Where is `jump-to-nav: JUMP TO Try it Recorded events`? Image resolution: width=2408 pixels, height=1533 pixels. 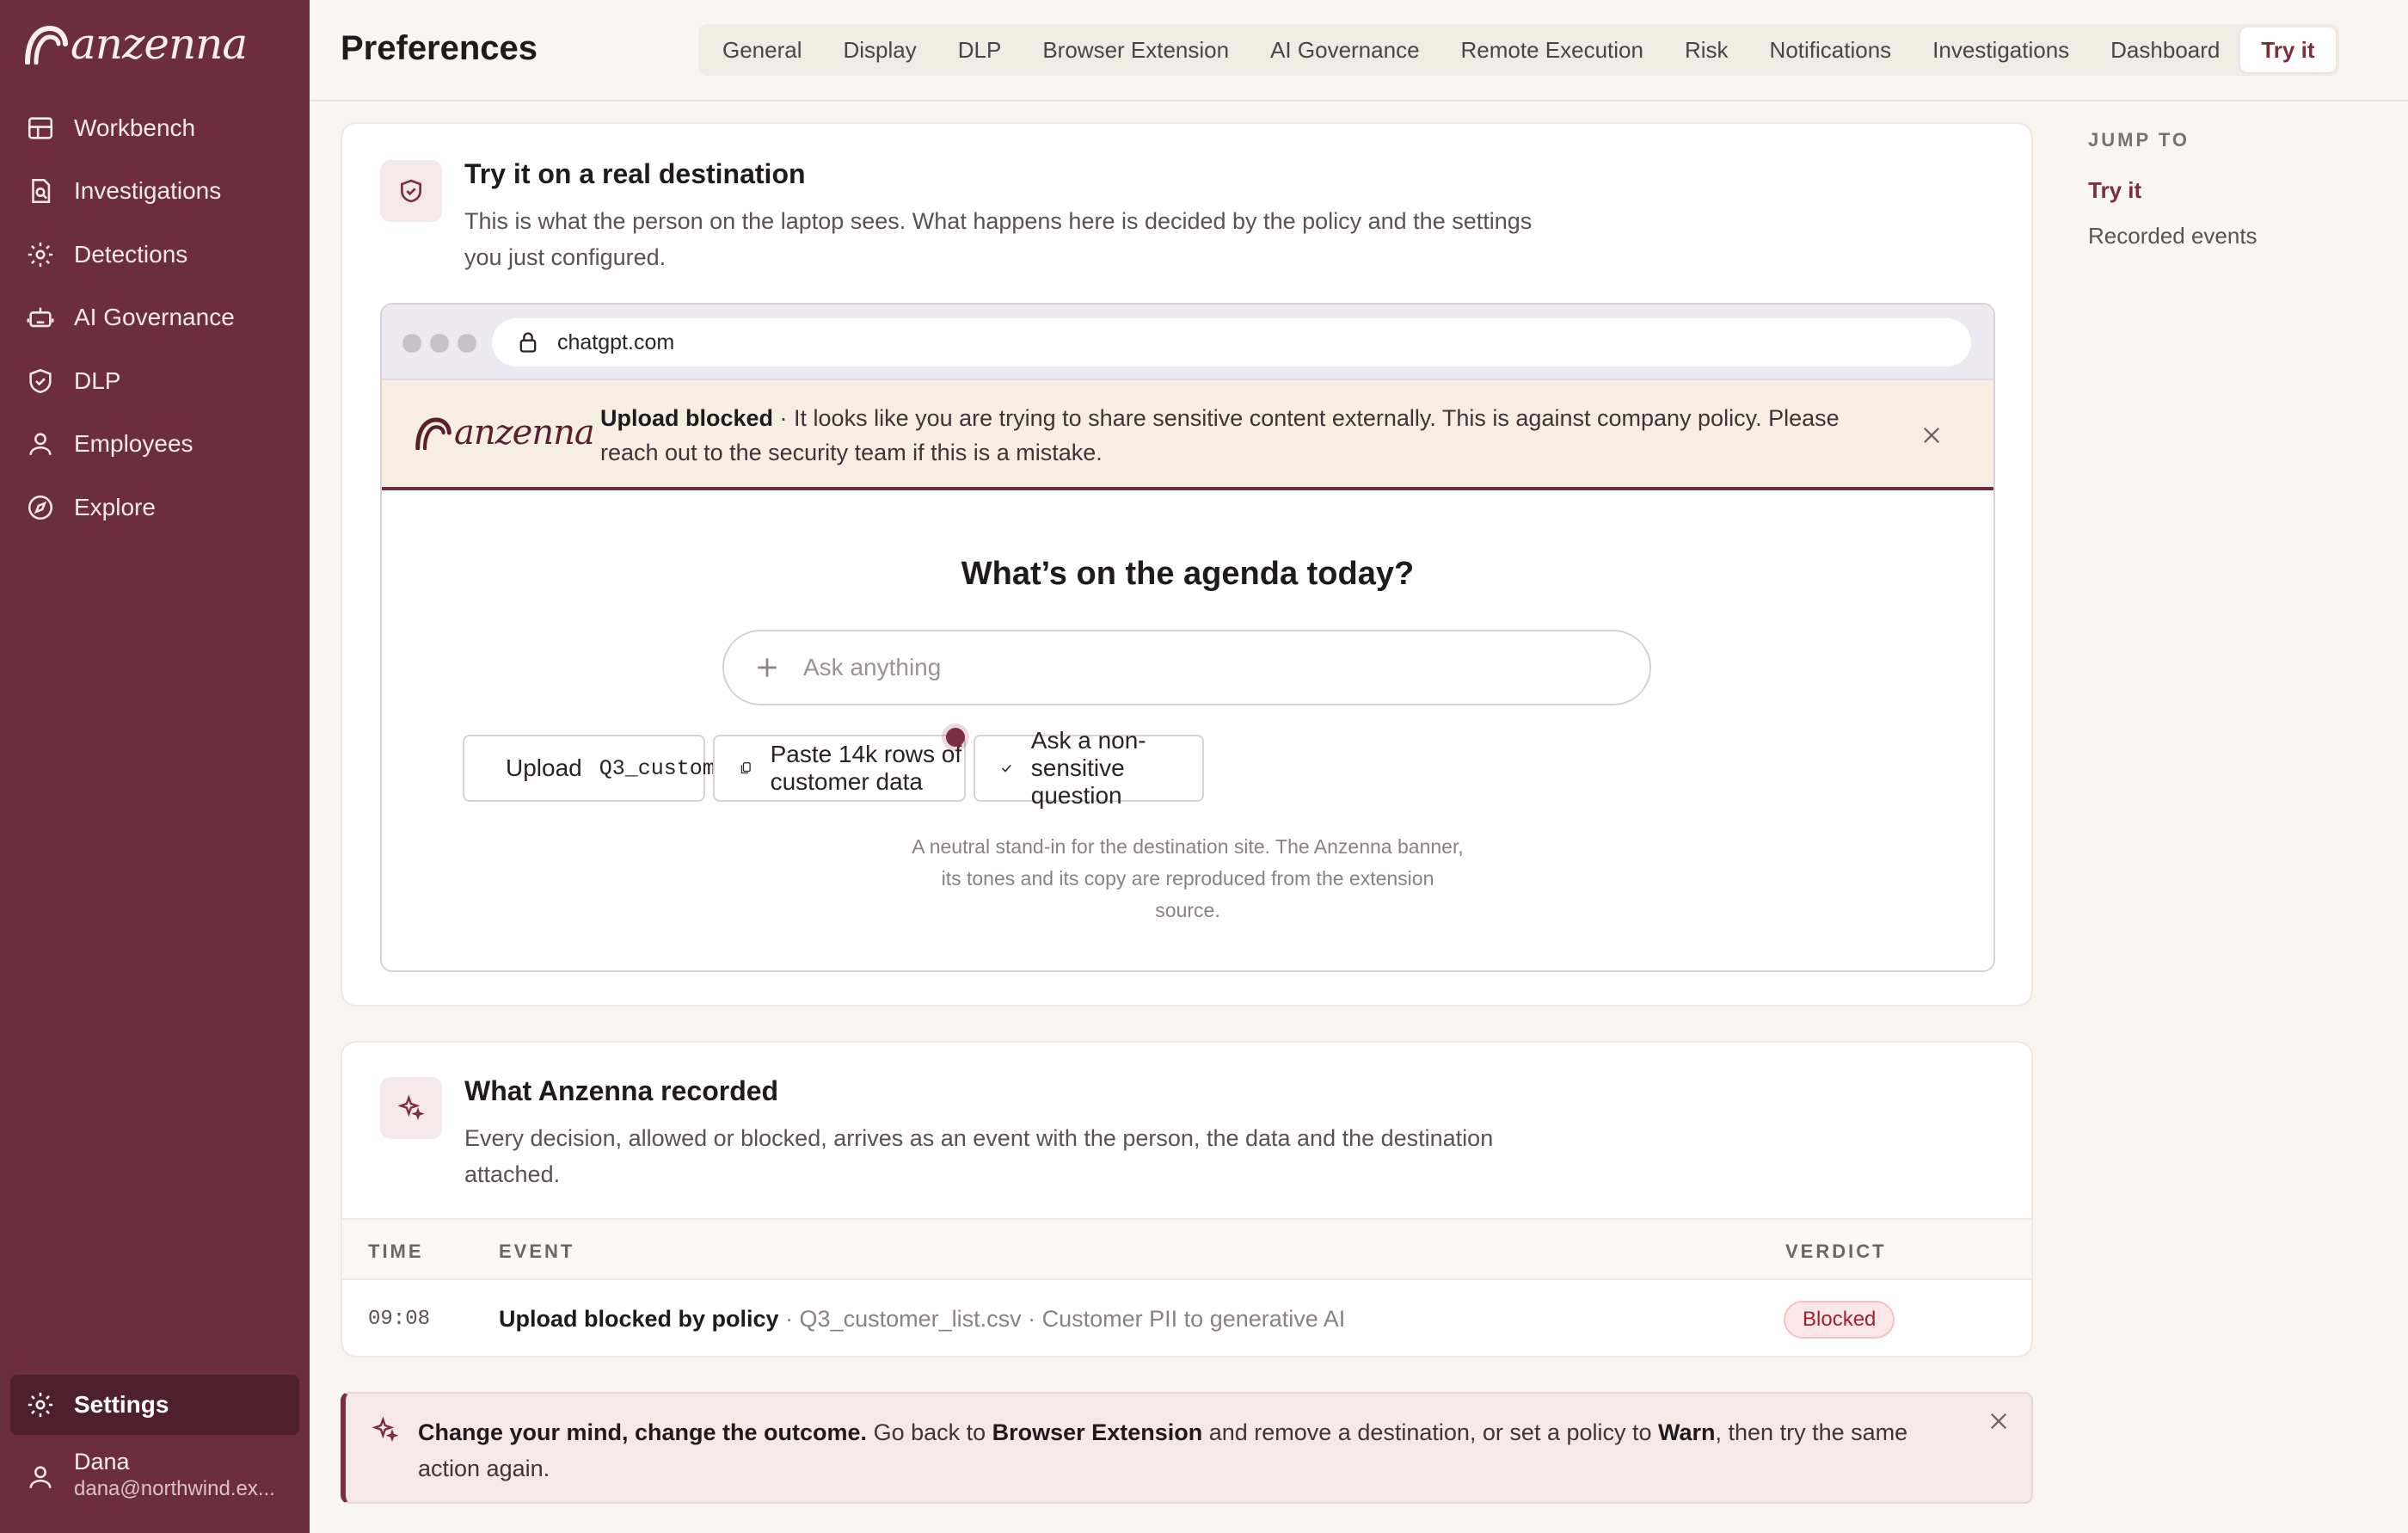
jump-to-nav: JUMP TO Try it Recorded events is located at coordinates (2173, 198).